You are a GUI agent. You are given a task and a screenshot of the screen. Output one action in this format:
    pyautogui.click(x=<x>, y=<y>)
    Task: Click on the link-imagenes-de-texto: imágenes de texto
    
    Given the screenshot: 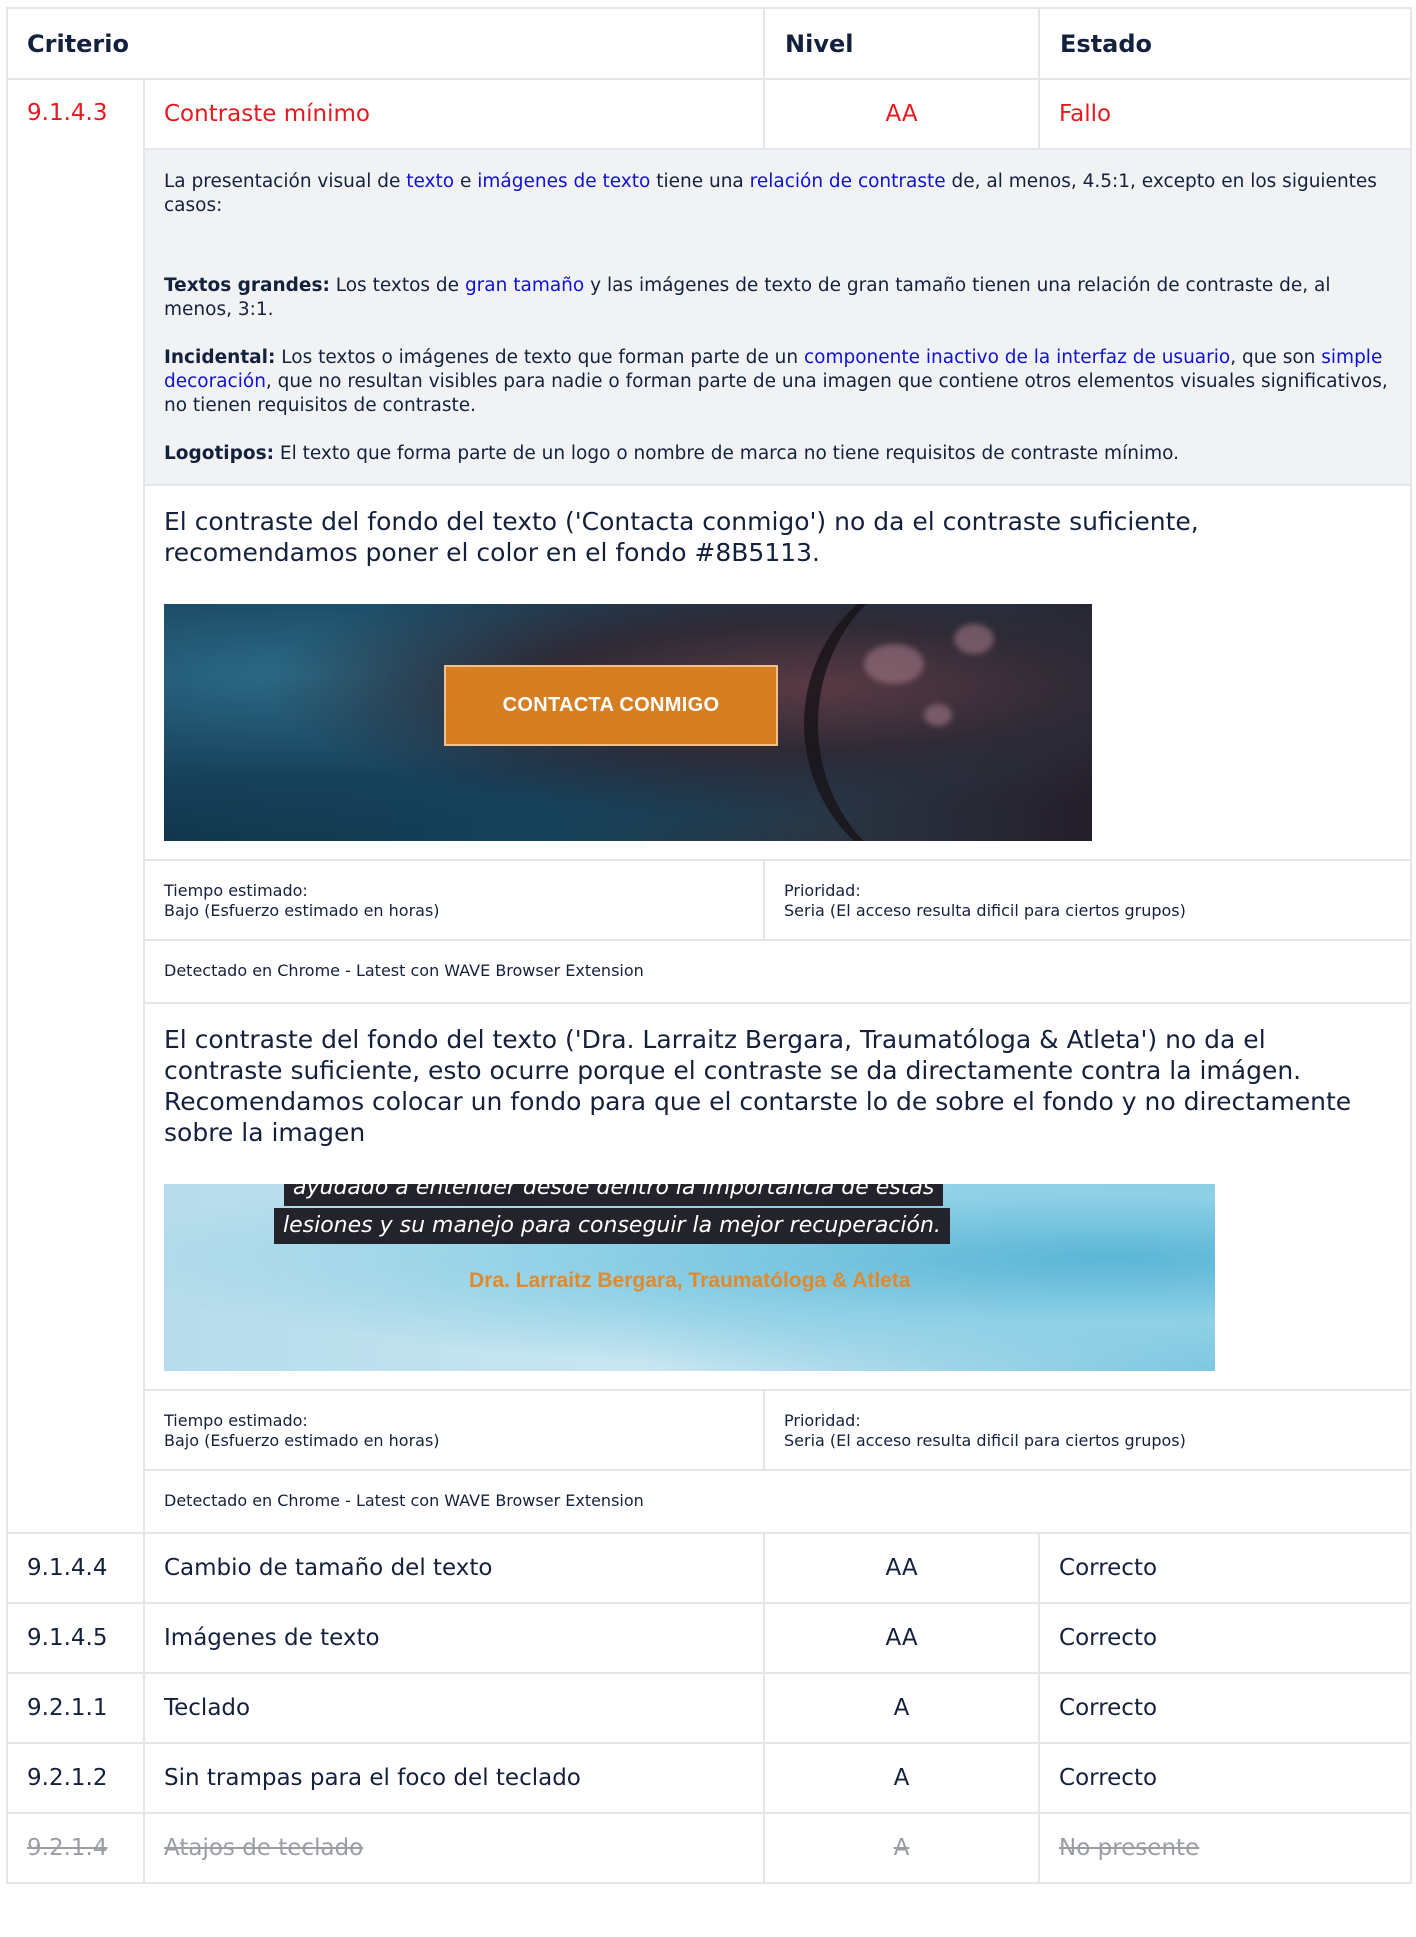 What is the action you would take?
    pyautogui.click(x=563, y=181)
    